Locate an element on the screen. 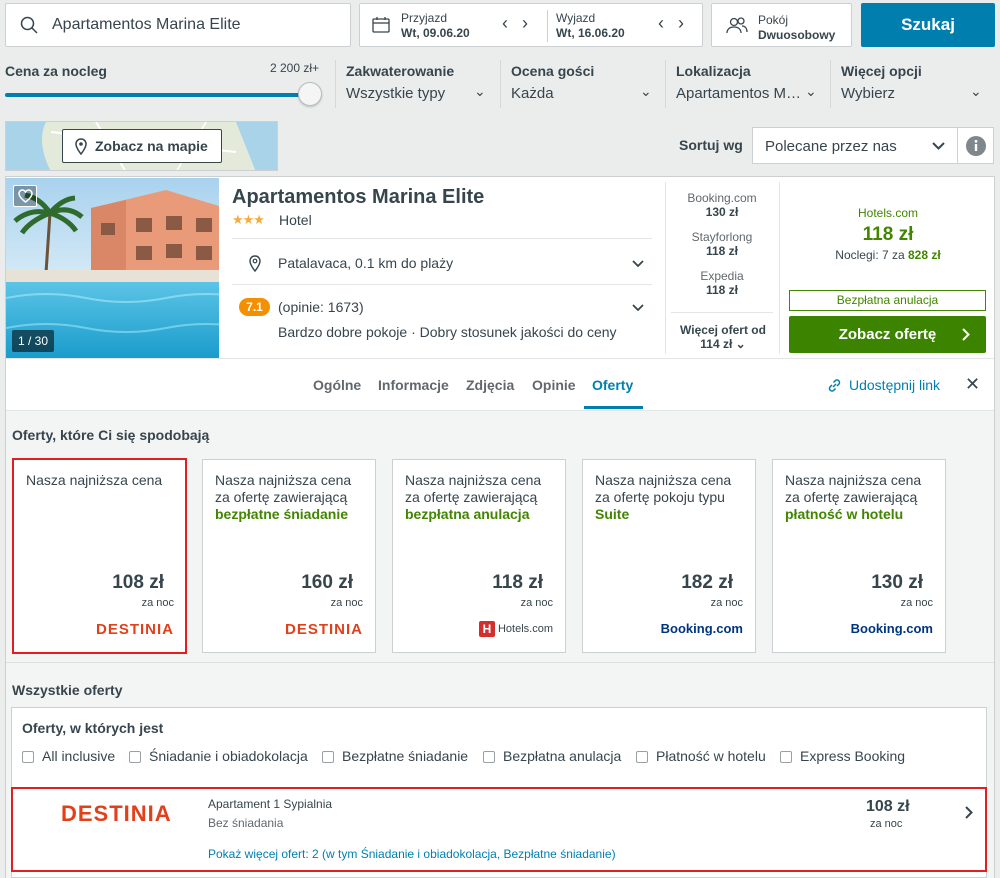  search-icon is located at coordinates (29, 25).